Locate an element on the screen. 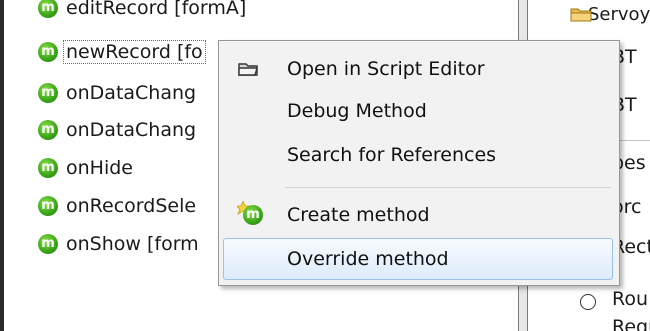 This screenshot has height=331, width=650. folder-label: Servoy is located at coordinates (619, 14).